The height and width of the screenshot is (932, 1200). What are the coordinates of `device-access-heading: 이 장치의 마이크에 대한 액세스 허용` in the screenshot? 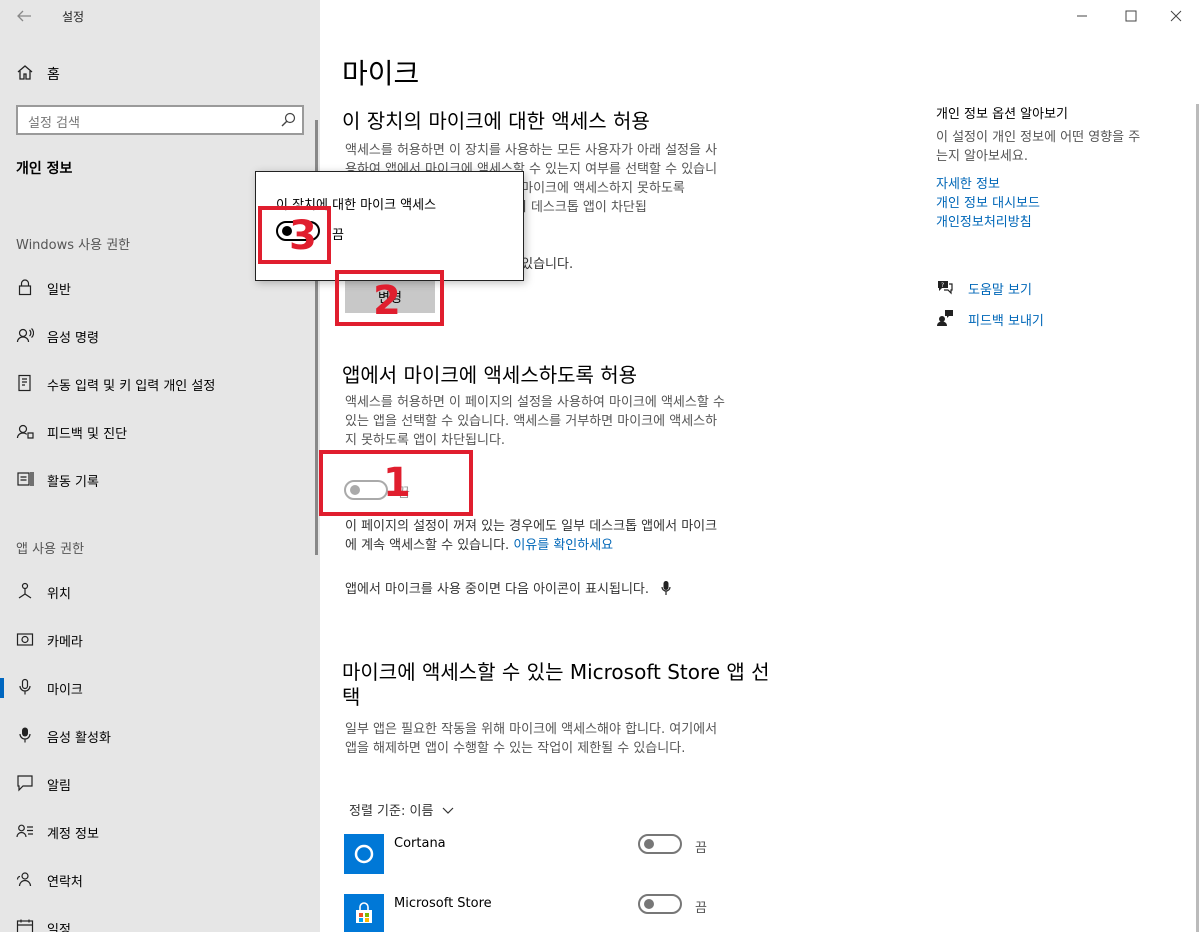 It's located at (496, 121).